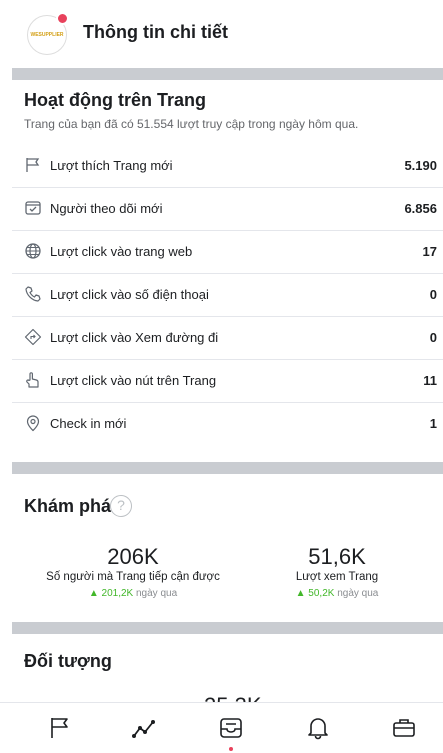 Image resolution: width=443 pixels, height=753 pixels. What do you see at coordinates (134, 337) in the screenshot?
I see `row-label: Lượt click vào Xem đường đi` at bounding box center [134, 337].